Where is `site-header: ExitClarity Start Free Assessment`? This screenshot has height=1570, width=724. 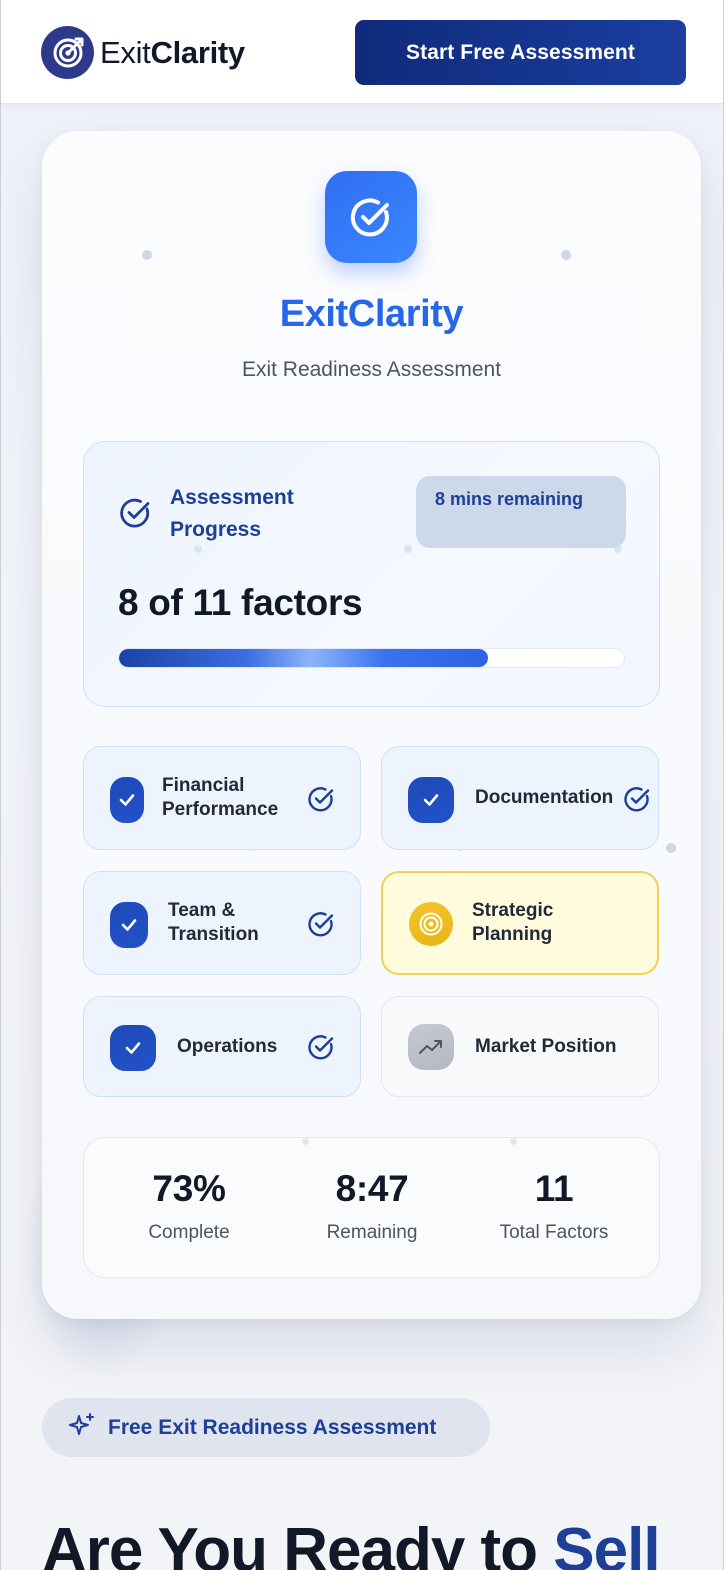 site-header: ExitClarity Start Free Assessment is located at coordinates (362, 52).